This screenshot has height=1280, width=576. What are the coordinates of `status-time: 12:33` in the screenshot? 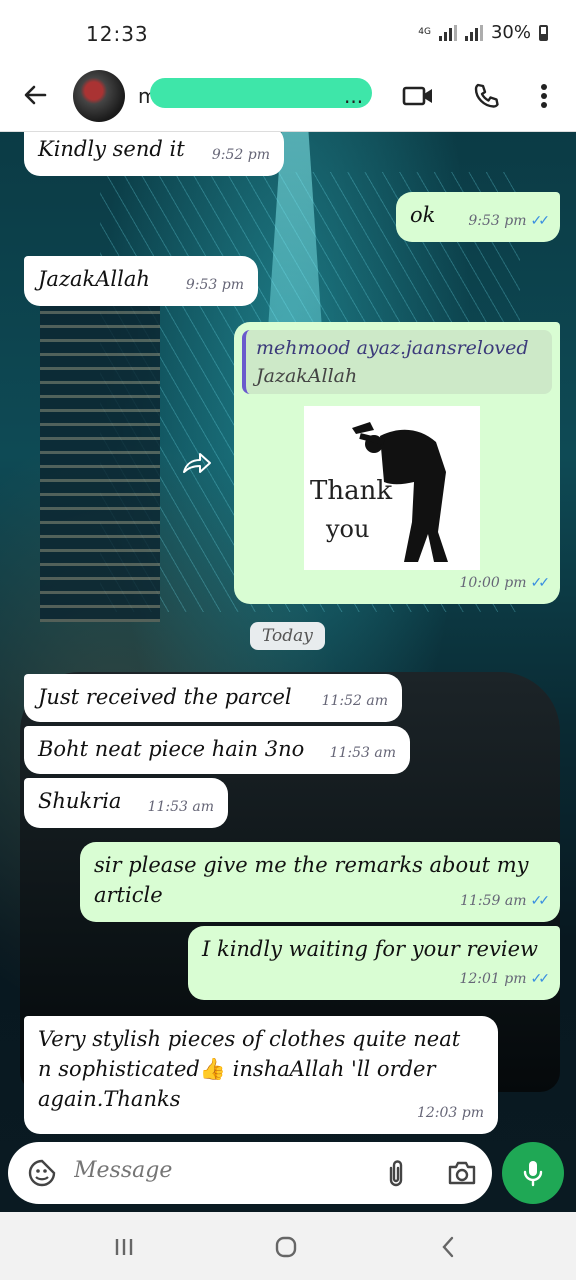 It's located at (117, 34).